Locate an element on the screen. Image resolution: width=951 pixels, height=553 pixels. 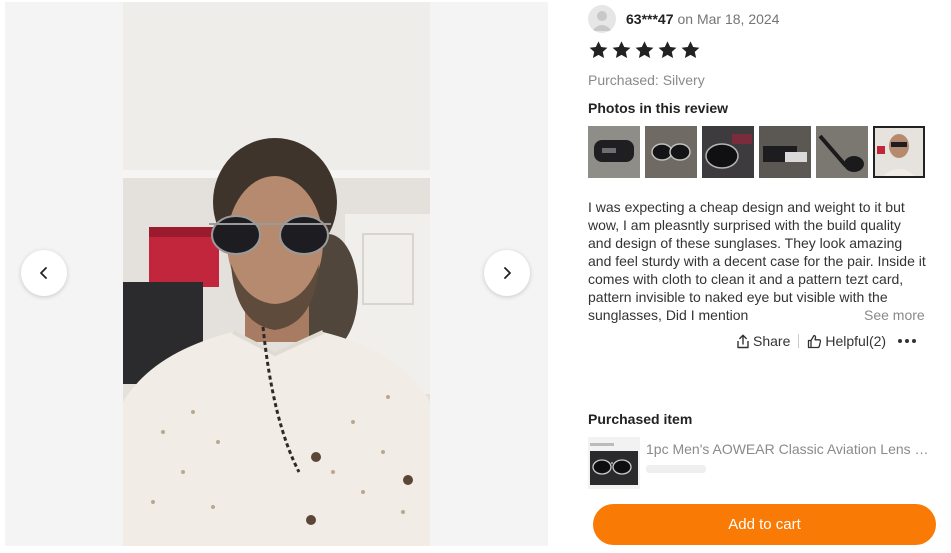
more-options-button is located at coordinates (907, 341).